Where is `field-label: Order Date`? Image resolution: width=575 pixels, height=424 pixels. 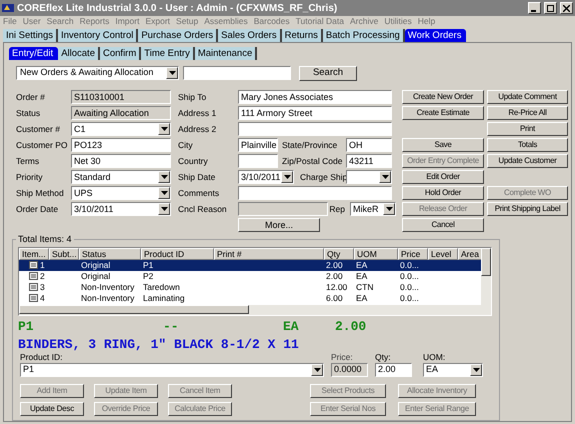
field-label: Order Date is located at coordinates (38, 209).